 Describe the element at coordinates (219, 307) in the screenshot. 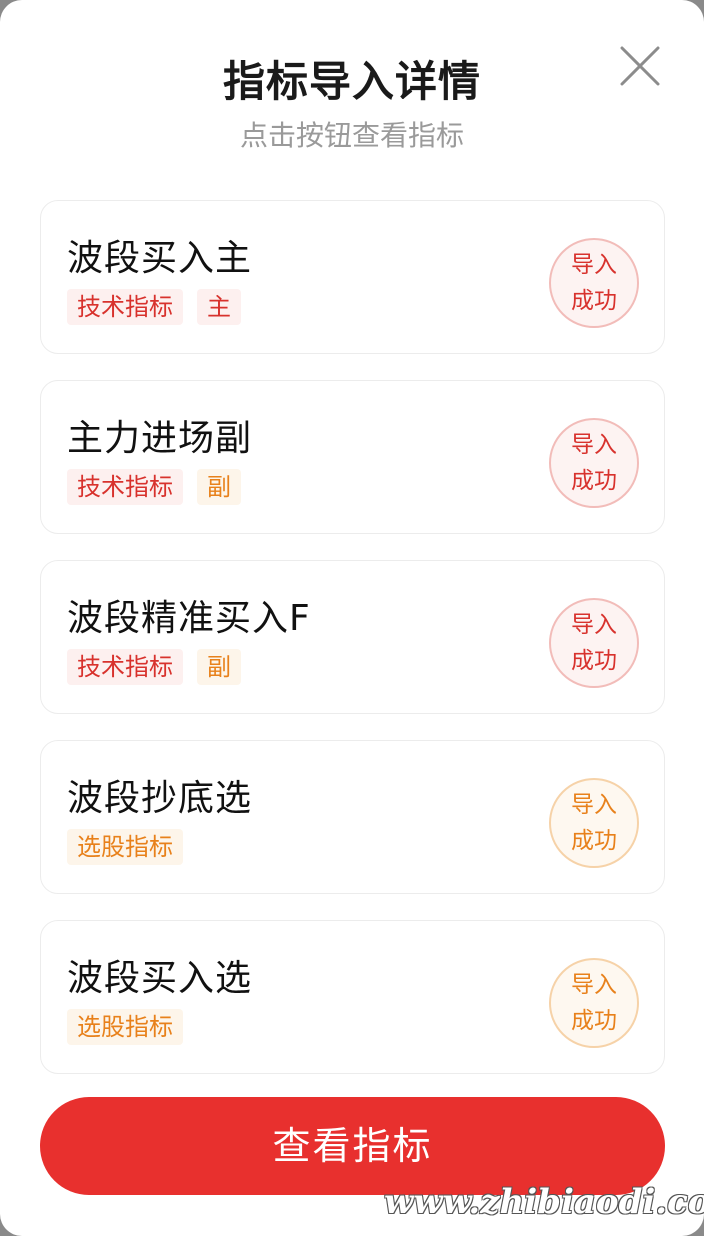

I see `indicator-position-tag: 主` at that location.